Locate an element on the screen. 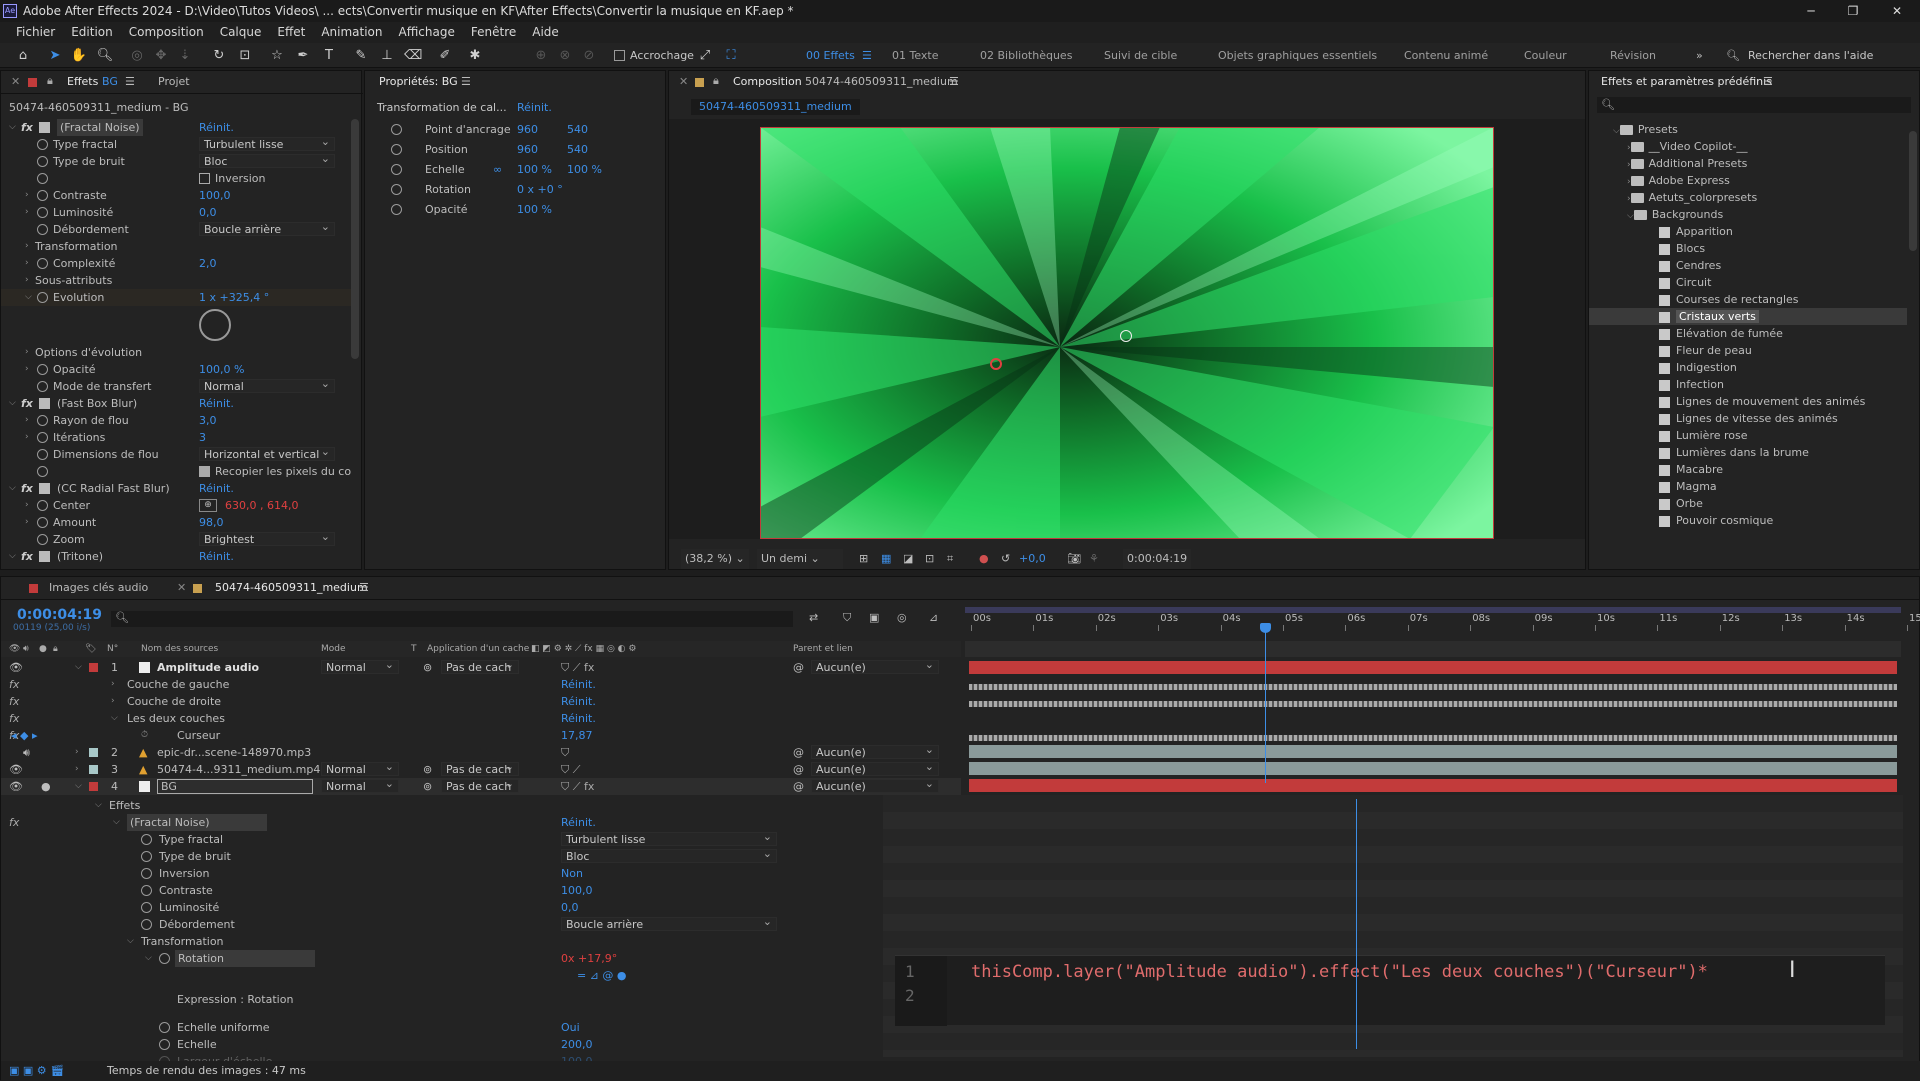 This screenshot has height=1081, width=1920. effect-name: (Tritone) is located at coordinates (80, 556).